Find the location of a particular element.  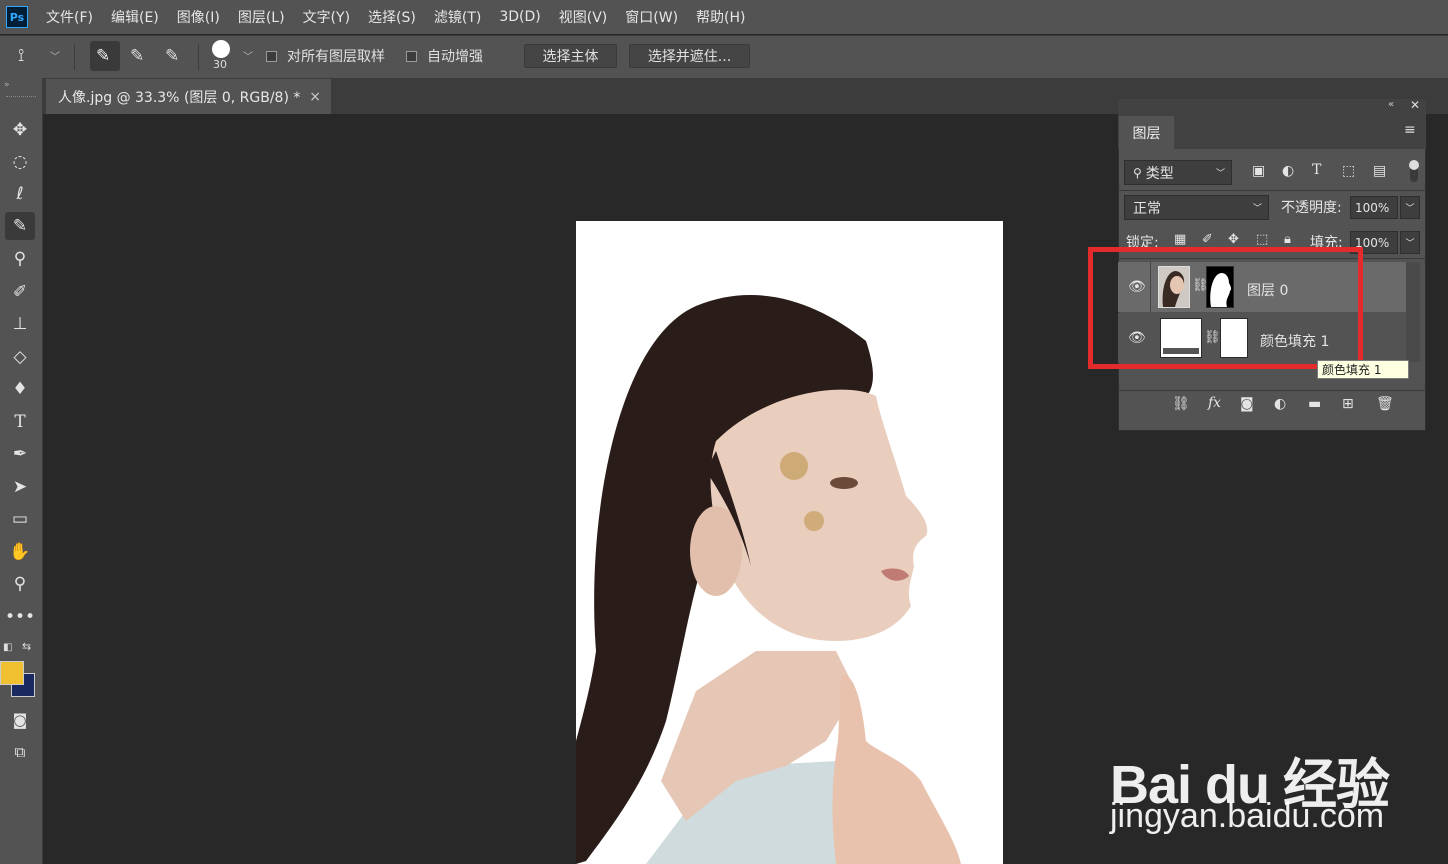

zoom-tool-icon: ⚲ is located at coordinates (20, 584).